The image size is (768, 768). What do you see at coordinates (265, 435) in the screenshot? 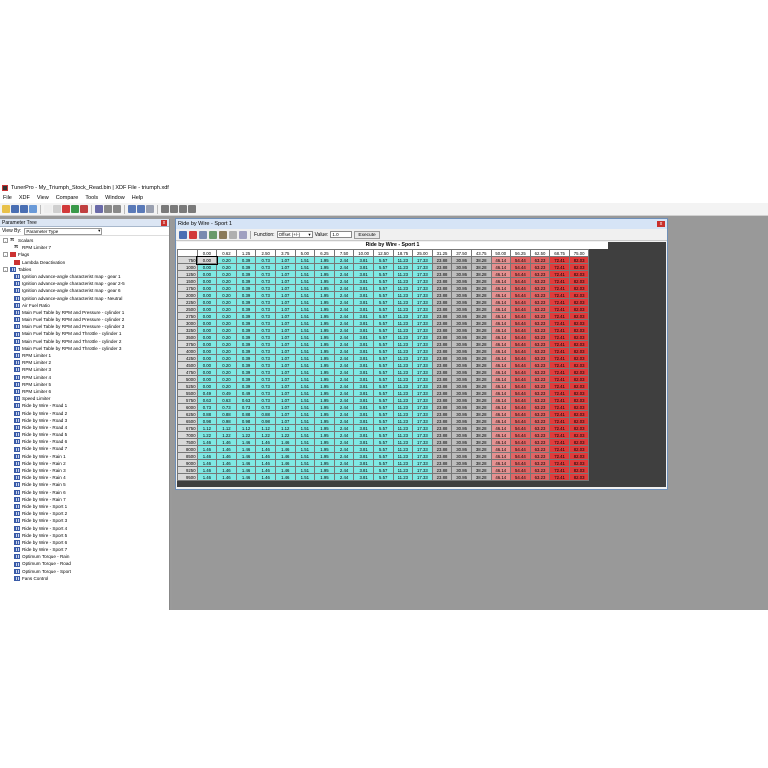
I see `table-cell: 1.22` at bounding box center [265, 435].